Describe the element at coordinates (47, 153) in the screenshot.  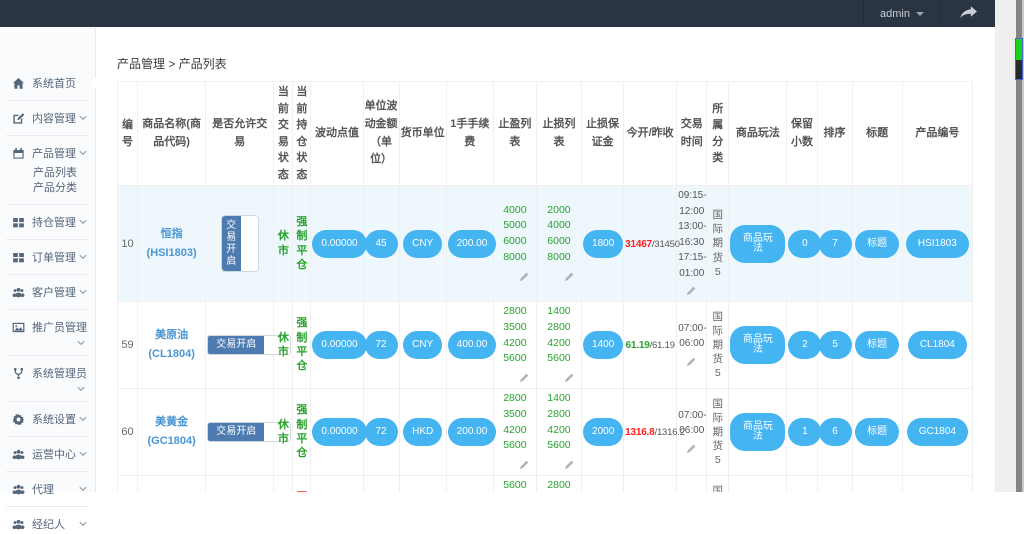
I see `sidebar-item-产品管理: 产品管理` at that location.